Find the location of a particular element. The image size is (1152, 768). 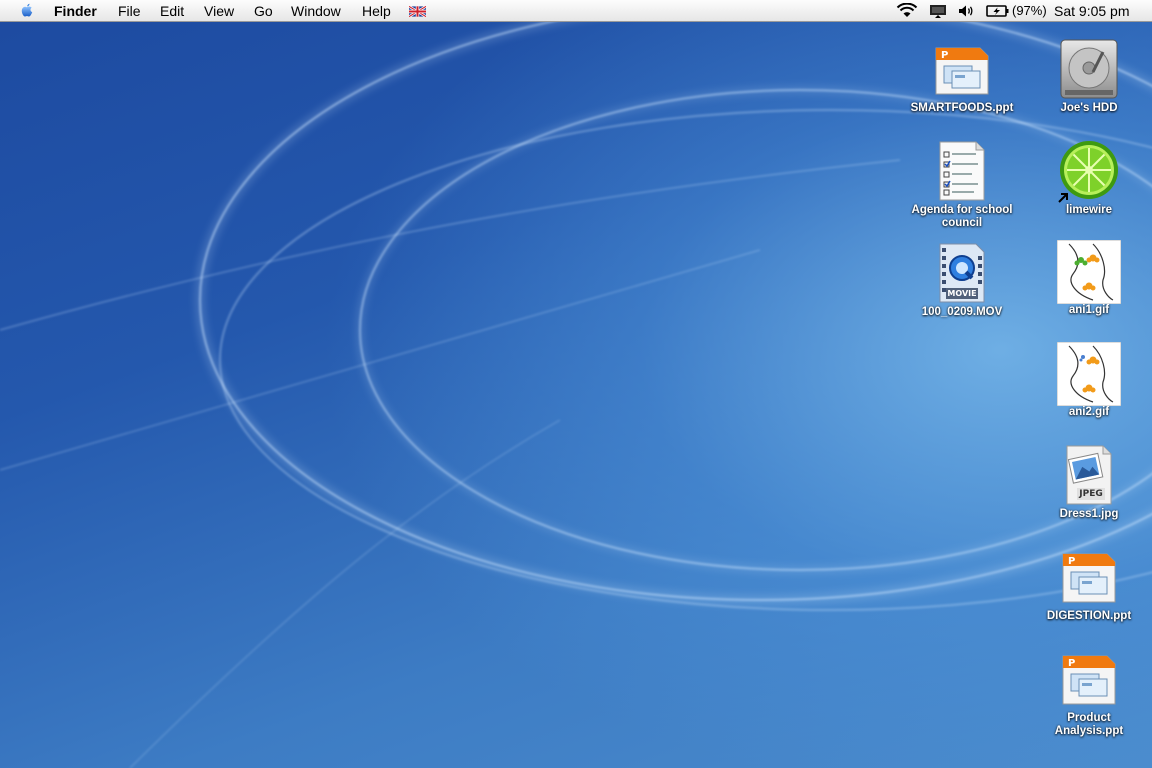

jpeg-badge: JPEG is located at coordinates (1091, 494).